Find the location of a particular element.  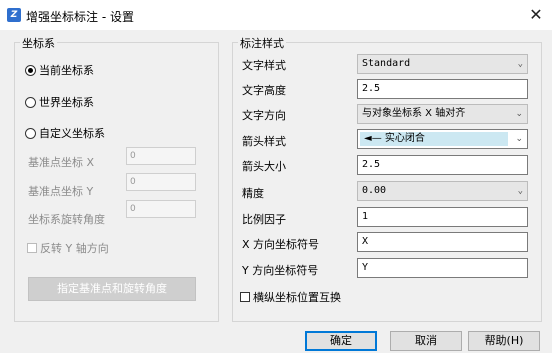

rotation-label: 坐标系旋转角度 is located at coordinates (66, 219).